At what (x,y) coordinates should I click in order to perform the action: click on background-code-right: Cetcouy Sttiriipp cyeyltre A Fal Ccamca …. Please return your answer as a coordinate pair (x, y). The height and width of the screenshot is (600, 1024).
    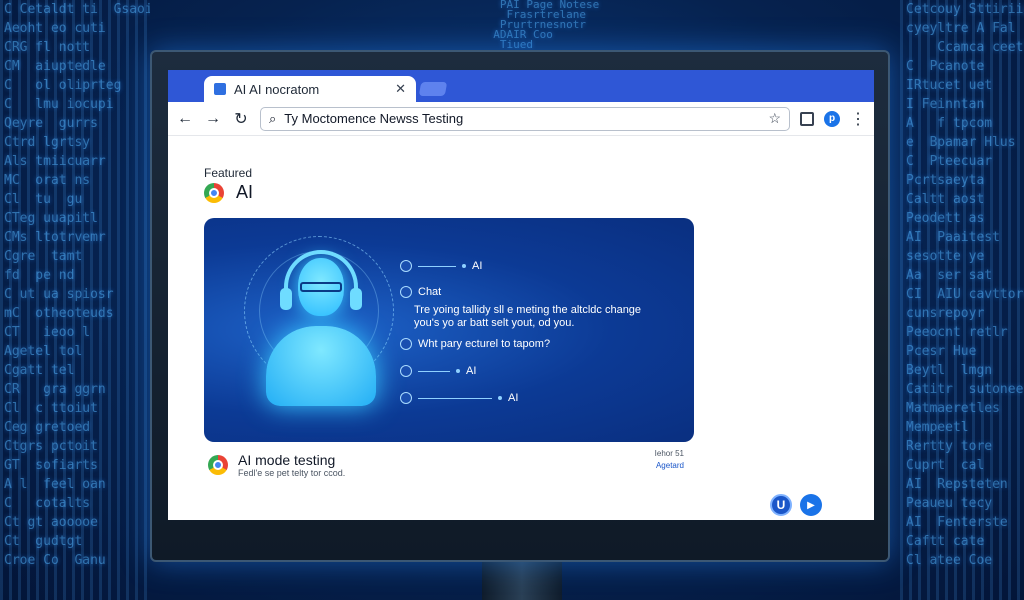
    Looking at the image, I should click on (965, 285).